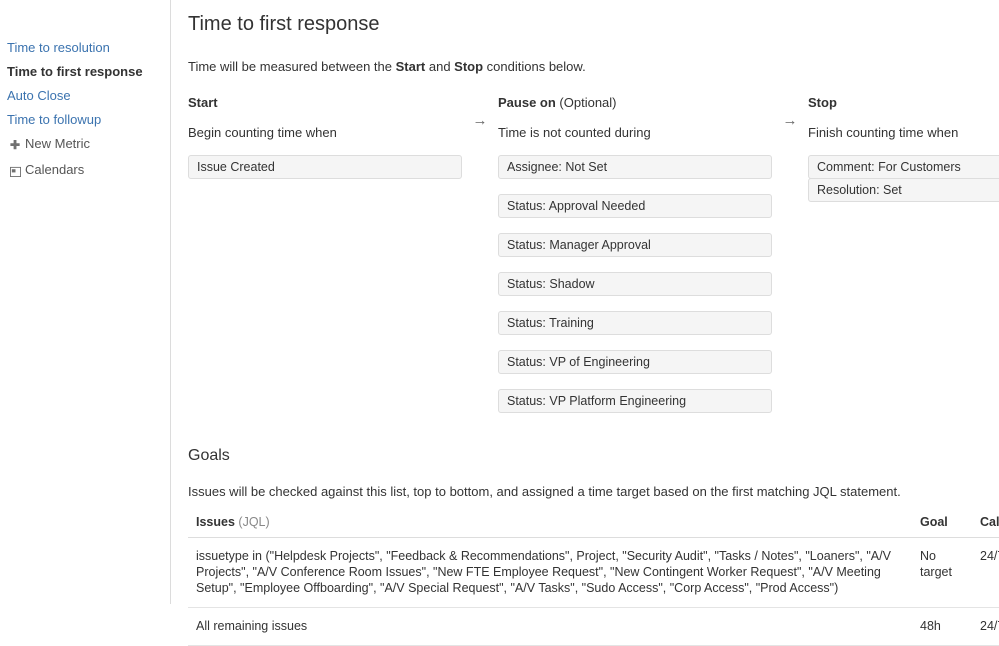 The height and width of the screenshot is (646, 999). I want to click on sidebar-item-auto-close: Auto Close, so click(87, 96).